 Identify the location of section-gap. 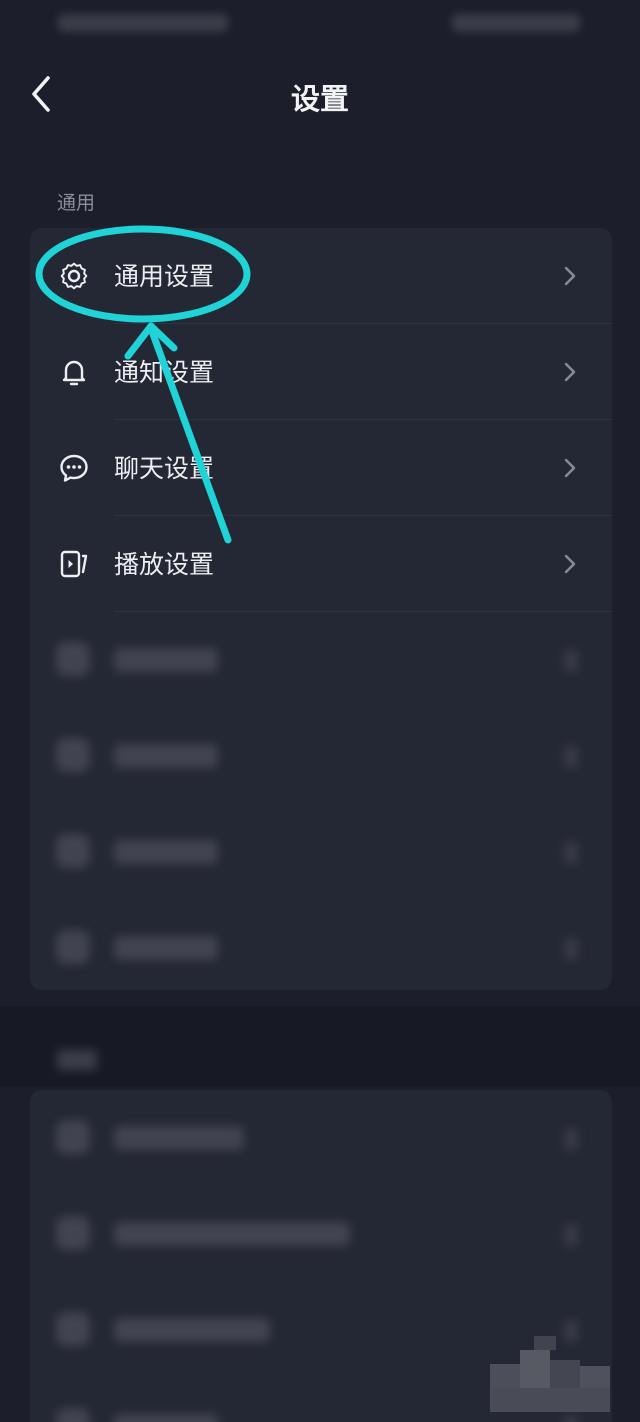
(320, 1046).